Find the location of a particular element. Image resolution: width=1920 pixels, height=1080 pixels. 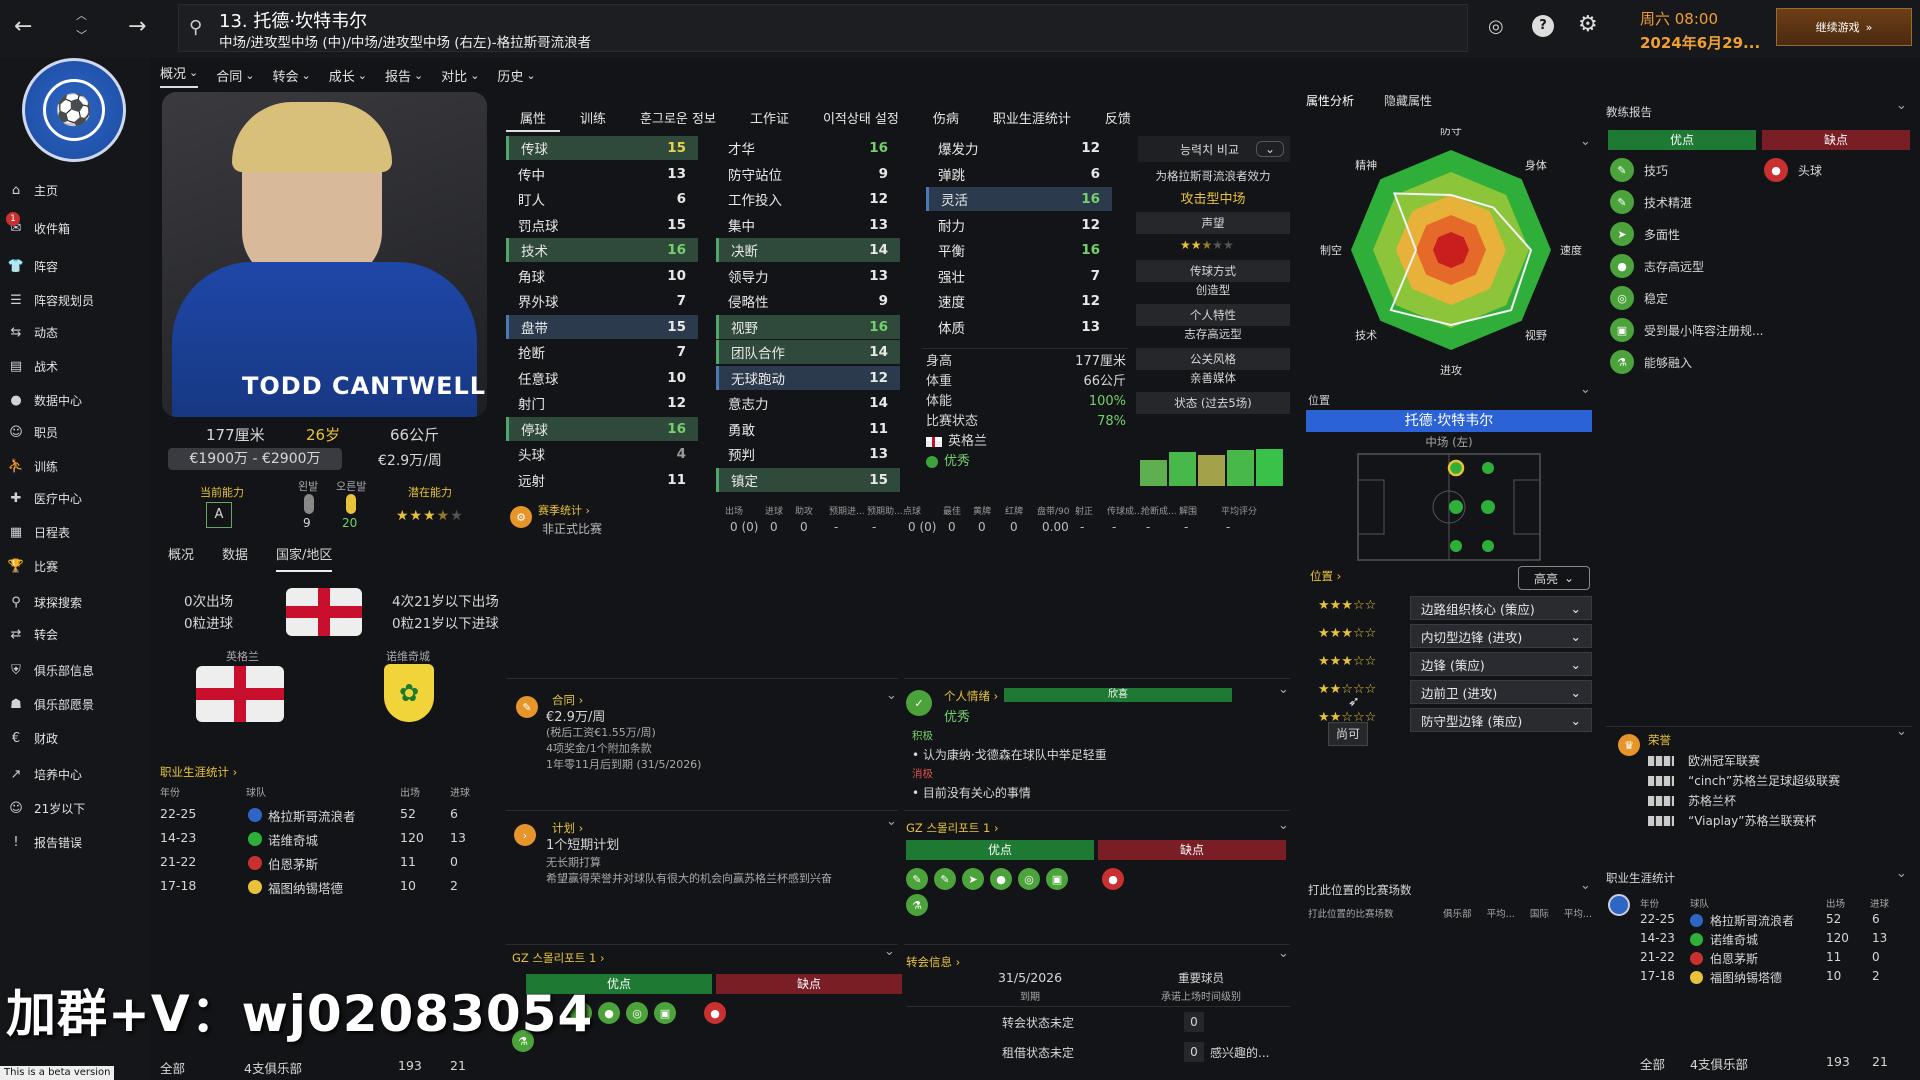

menu-4: 报告 ⌄ is located at coordinates (404, 75).